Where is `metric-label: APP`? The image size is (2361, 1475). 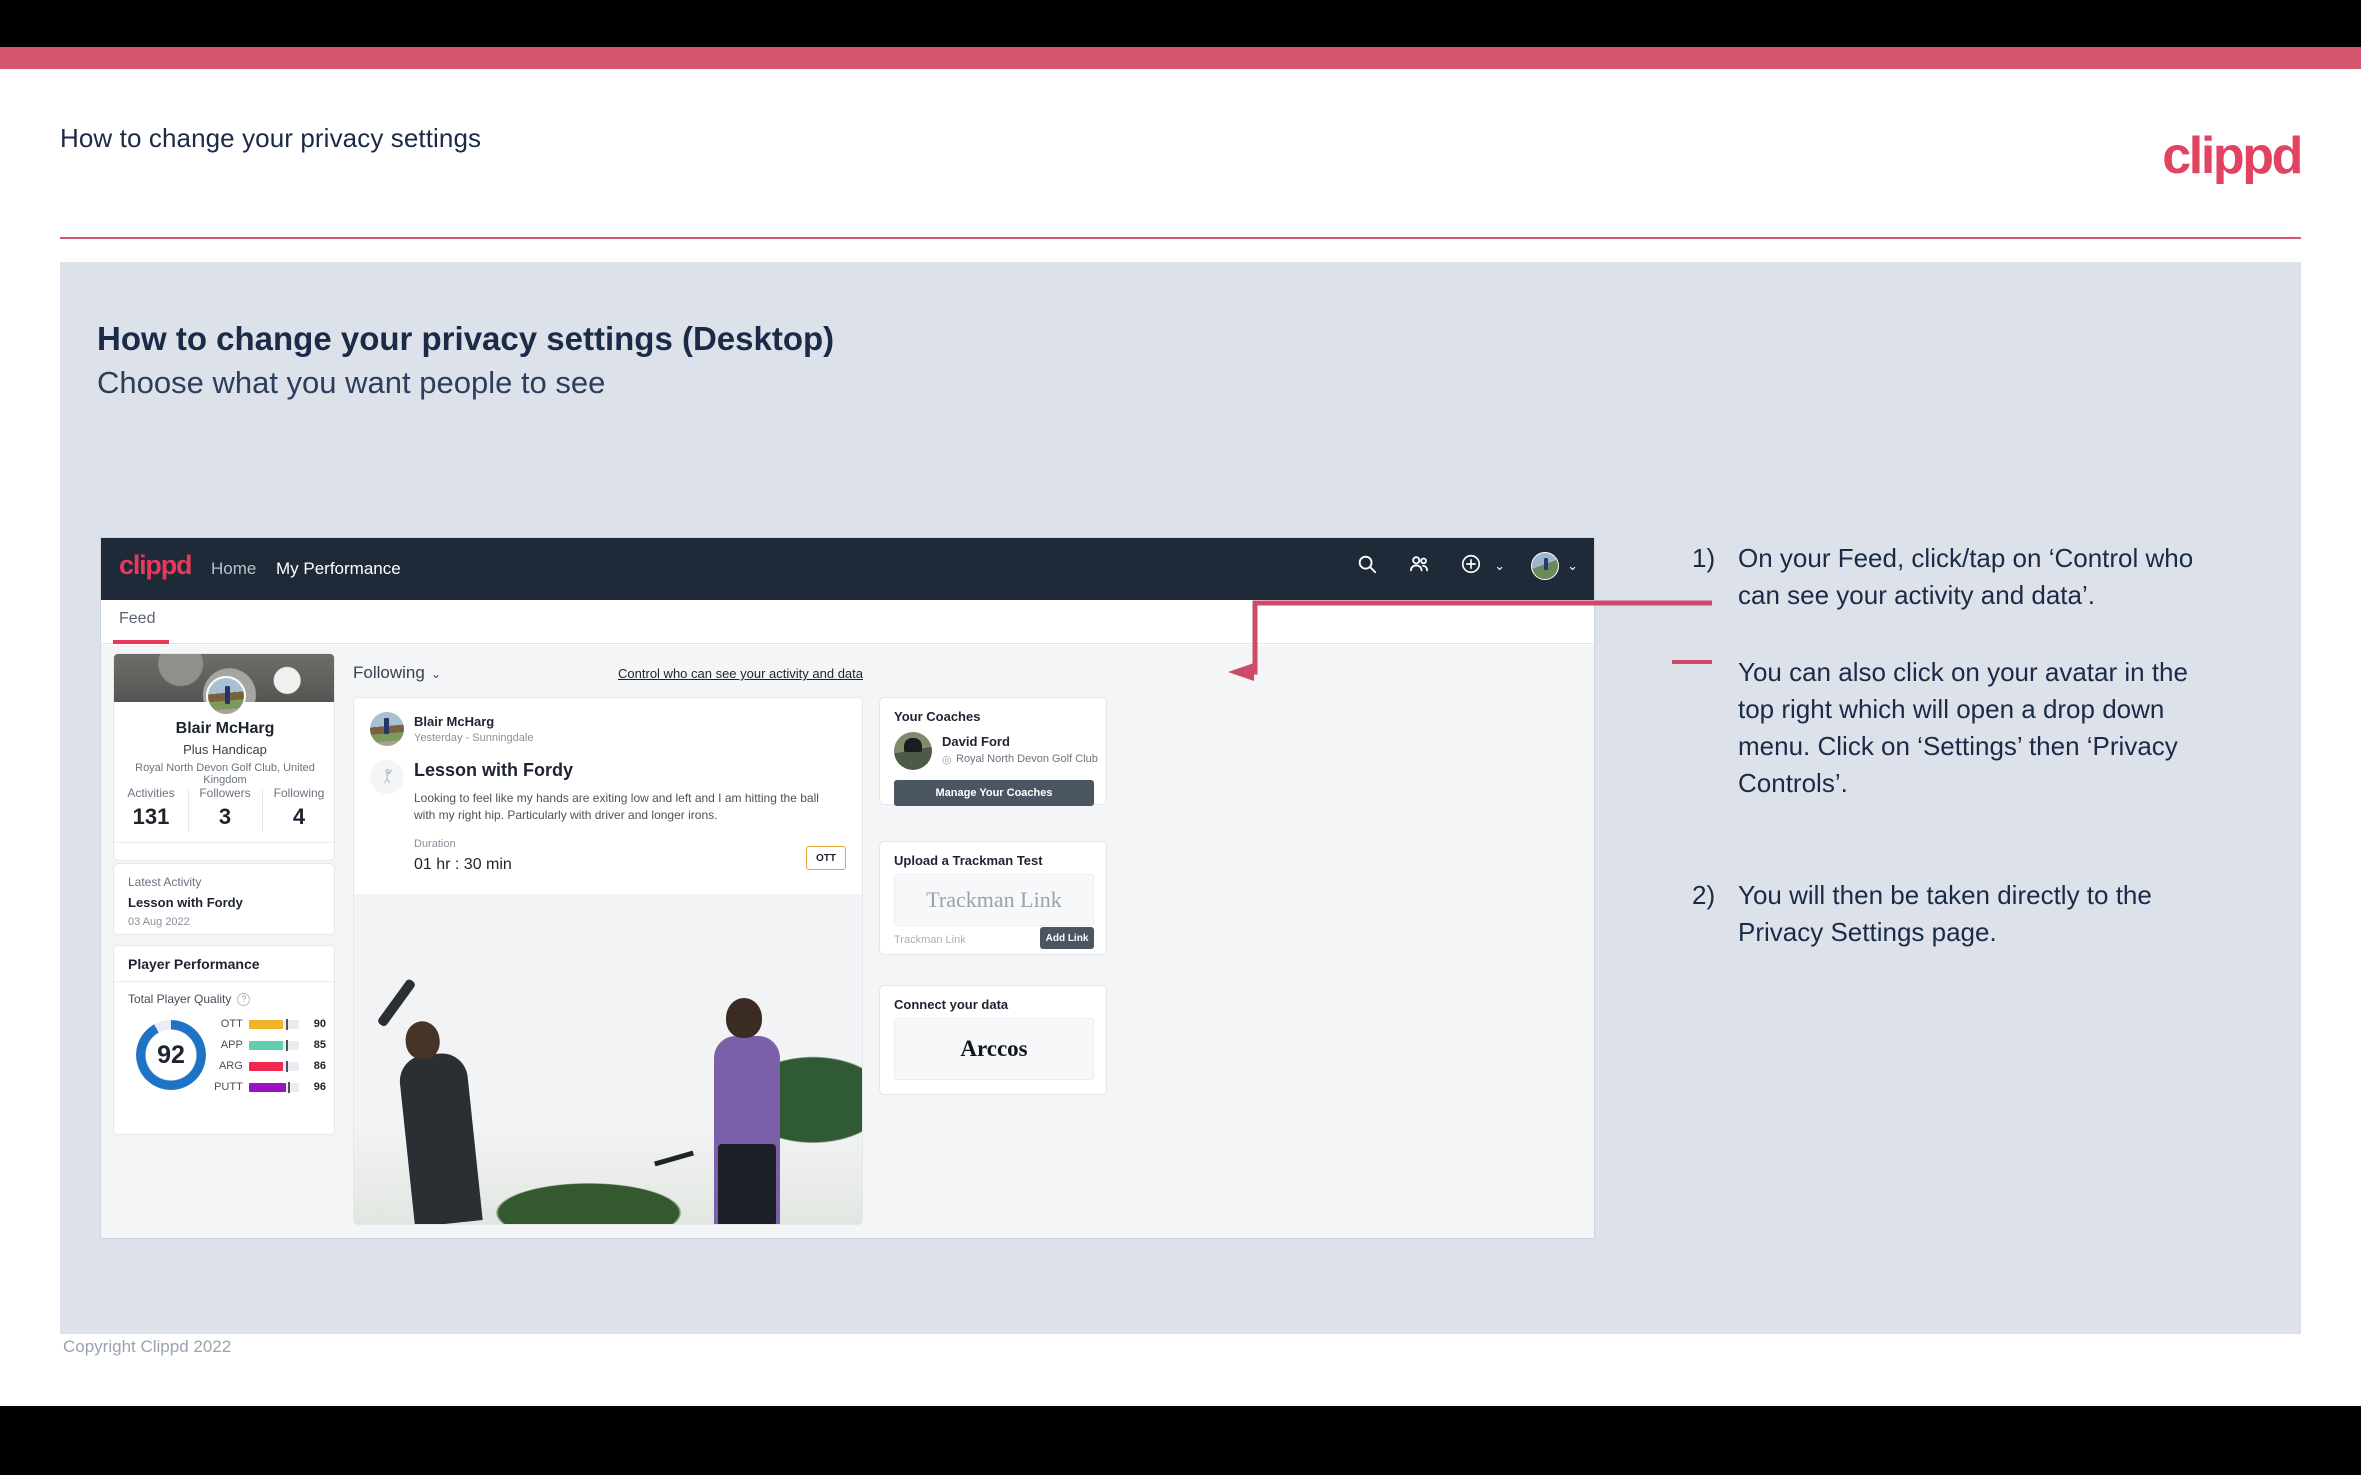
metric-label: APP is located at coordinates (231, 1045).